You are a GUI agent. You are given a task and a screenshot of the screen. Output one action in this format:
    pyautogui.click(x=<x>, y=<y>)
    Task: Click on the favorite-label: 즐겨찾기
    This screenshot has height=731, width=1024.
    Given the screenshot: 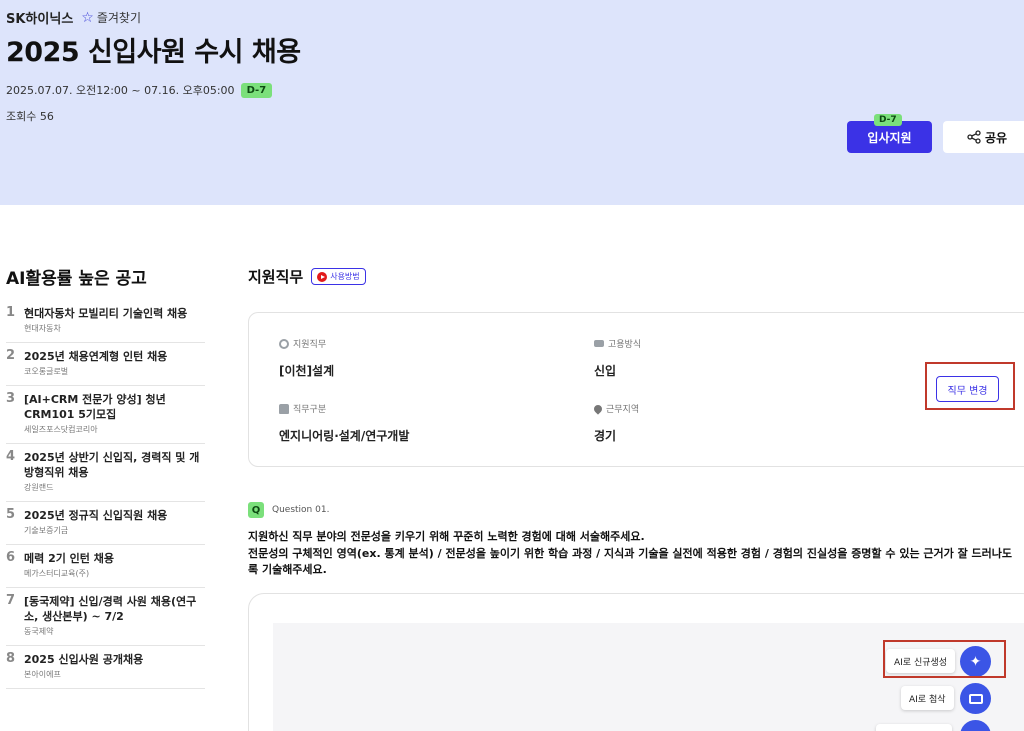 What is the action you would take?
    pyautogui.click(x=119, y=18)
    